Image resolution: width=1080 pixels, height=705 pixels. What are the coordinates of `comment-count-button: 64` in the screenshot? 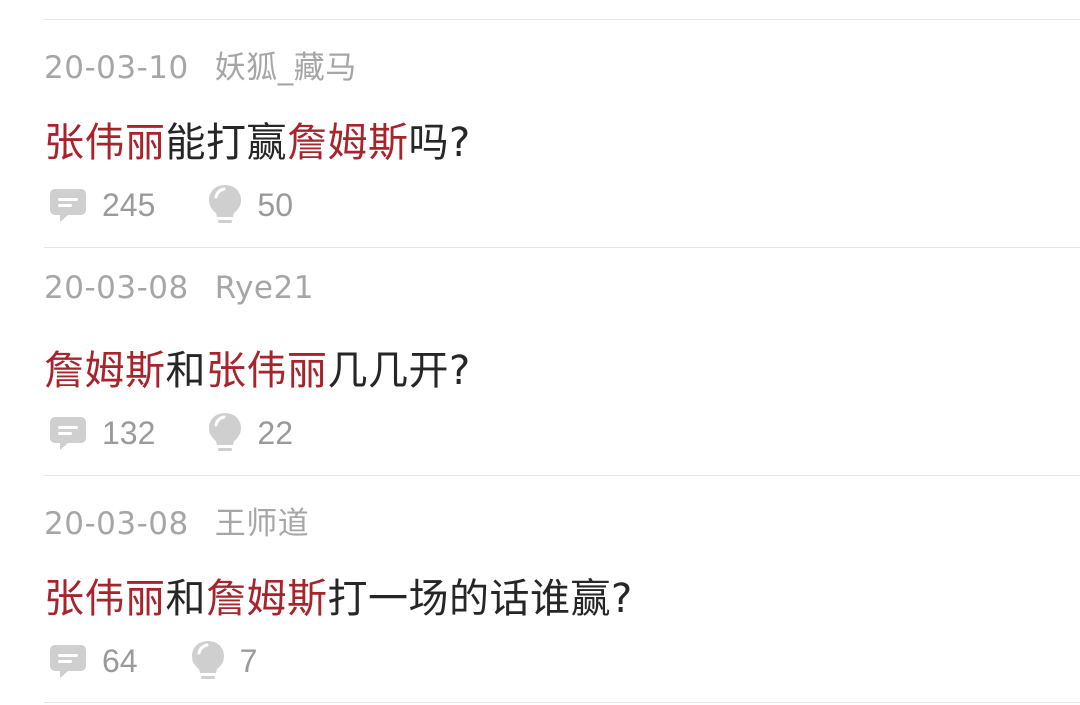 It's located at (93, 661).